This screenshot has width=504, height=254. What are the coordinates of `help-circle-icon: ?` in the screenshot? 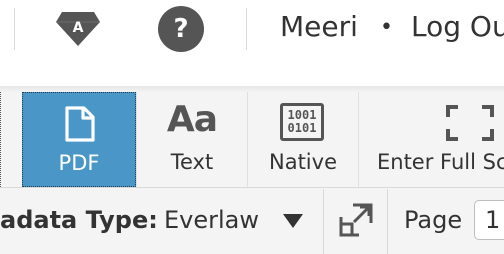 It's located at (181, 29).